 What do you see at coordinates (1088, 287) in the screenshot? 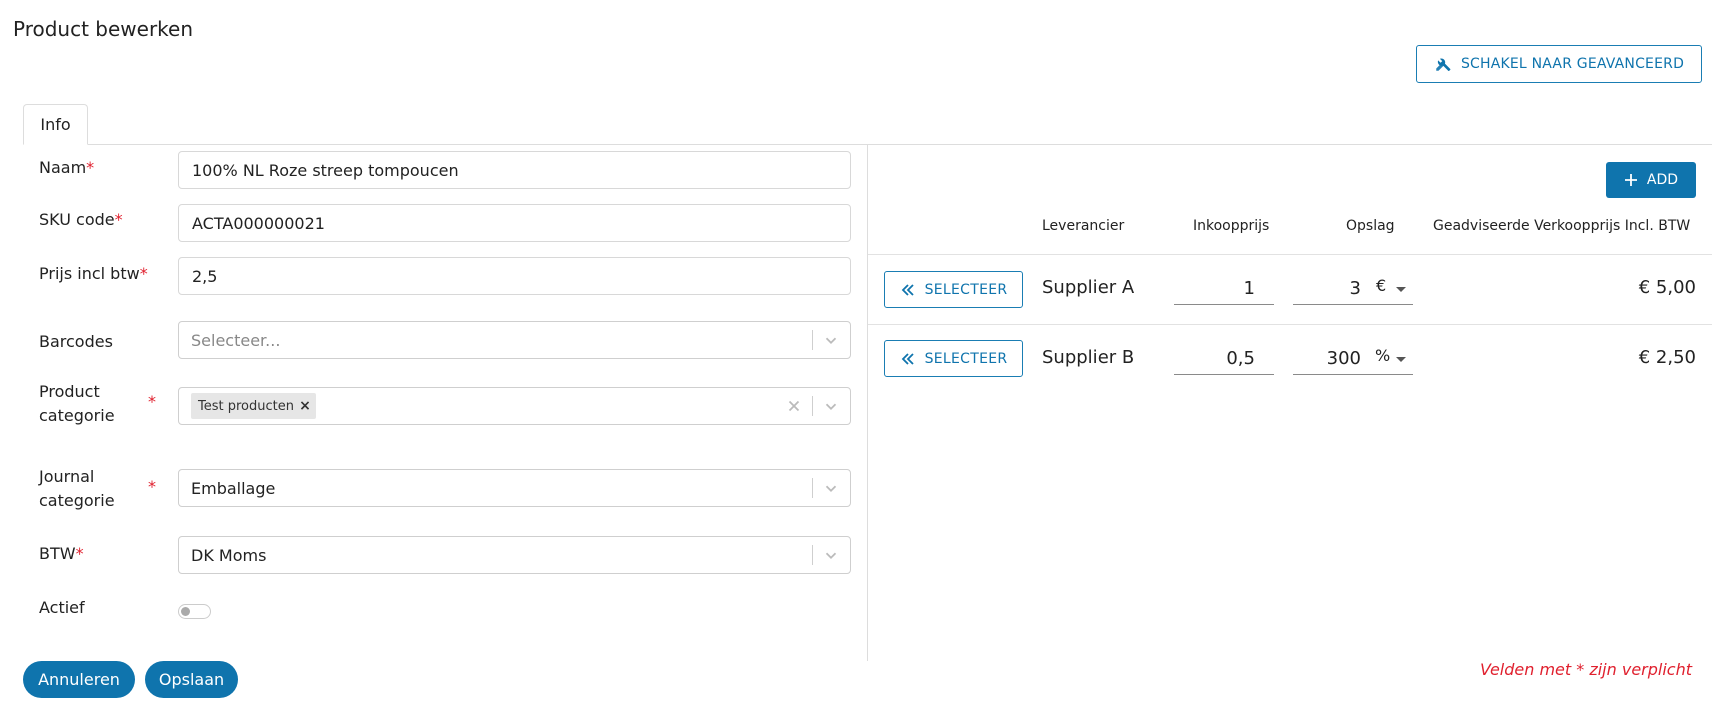
I see `supplier-name: Supplier A` at bounding box center [1088, 287].